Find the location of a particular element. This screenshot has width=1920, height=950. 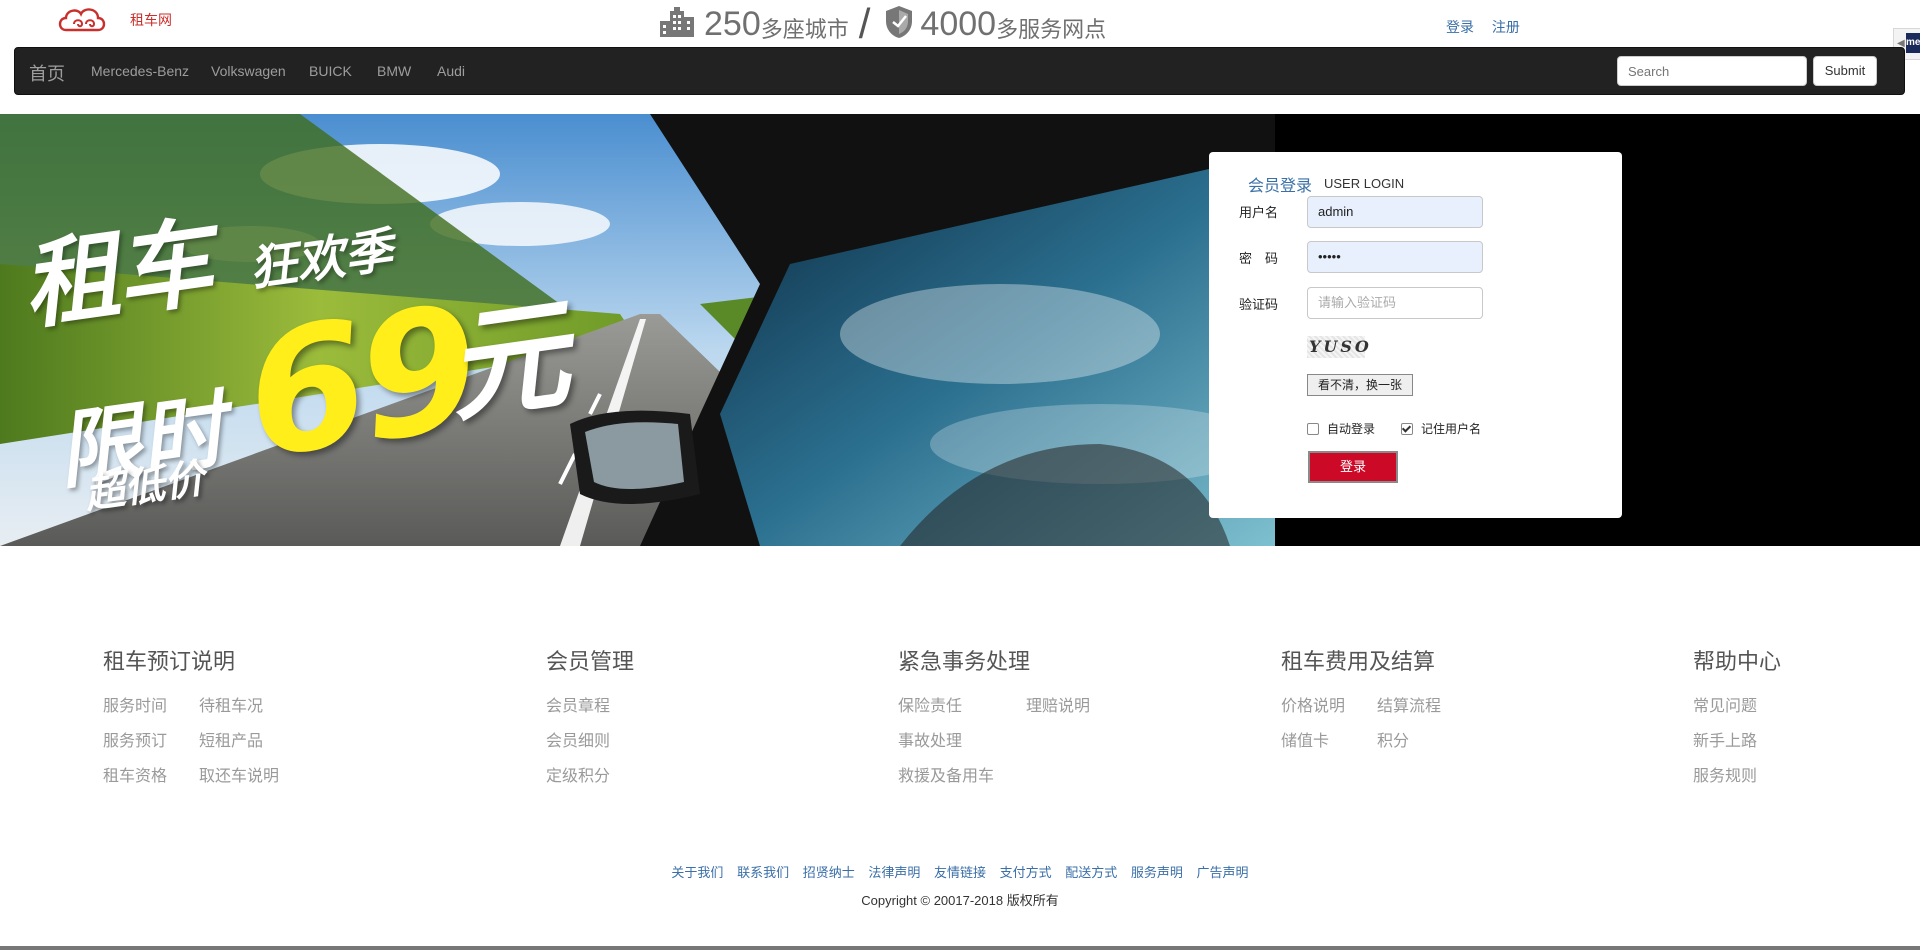

footer-link: 保险责任 is located at coordinates (946, 707).